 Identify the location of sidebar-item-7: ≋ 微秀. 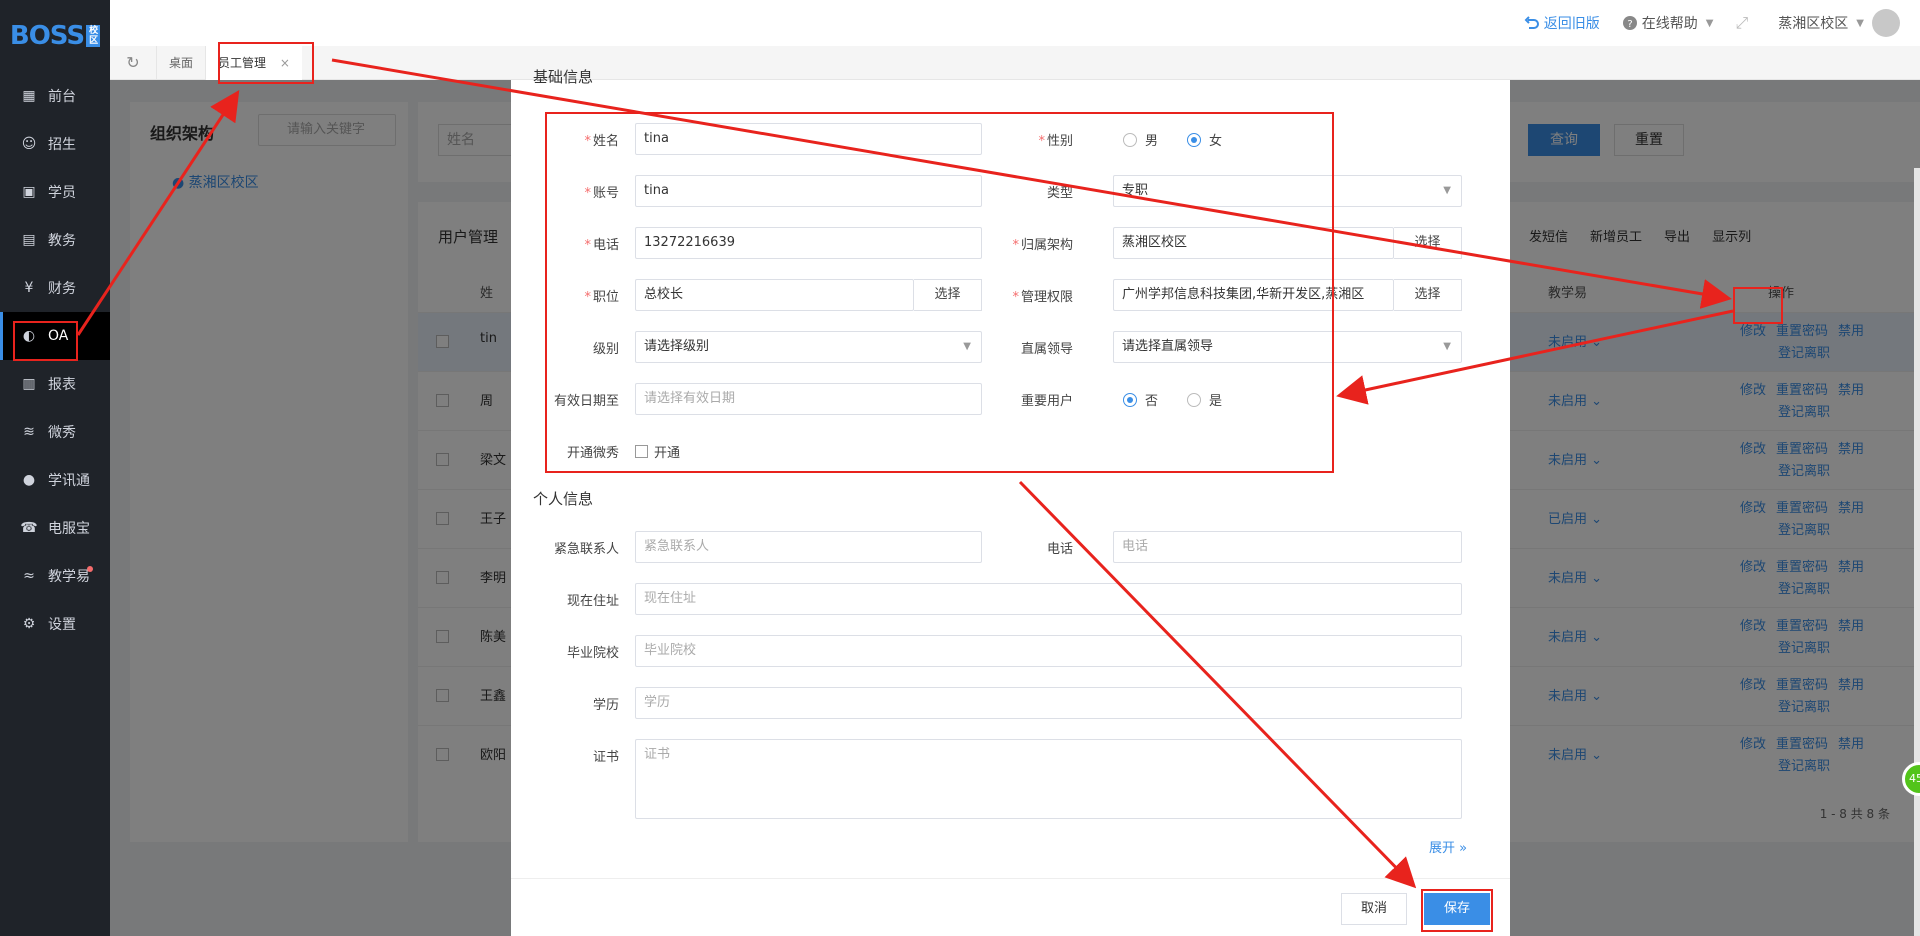
(55, 432).